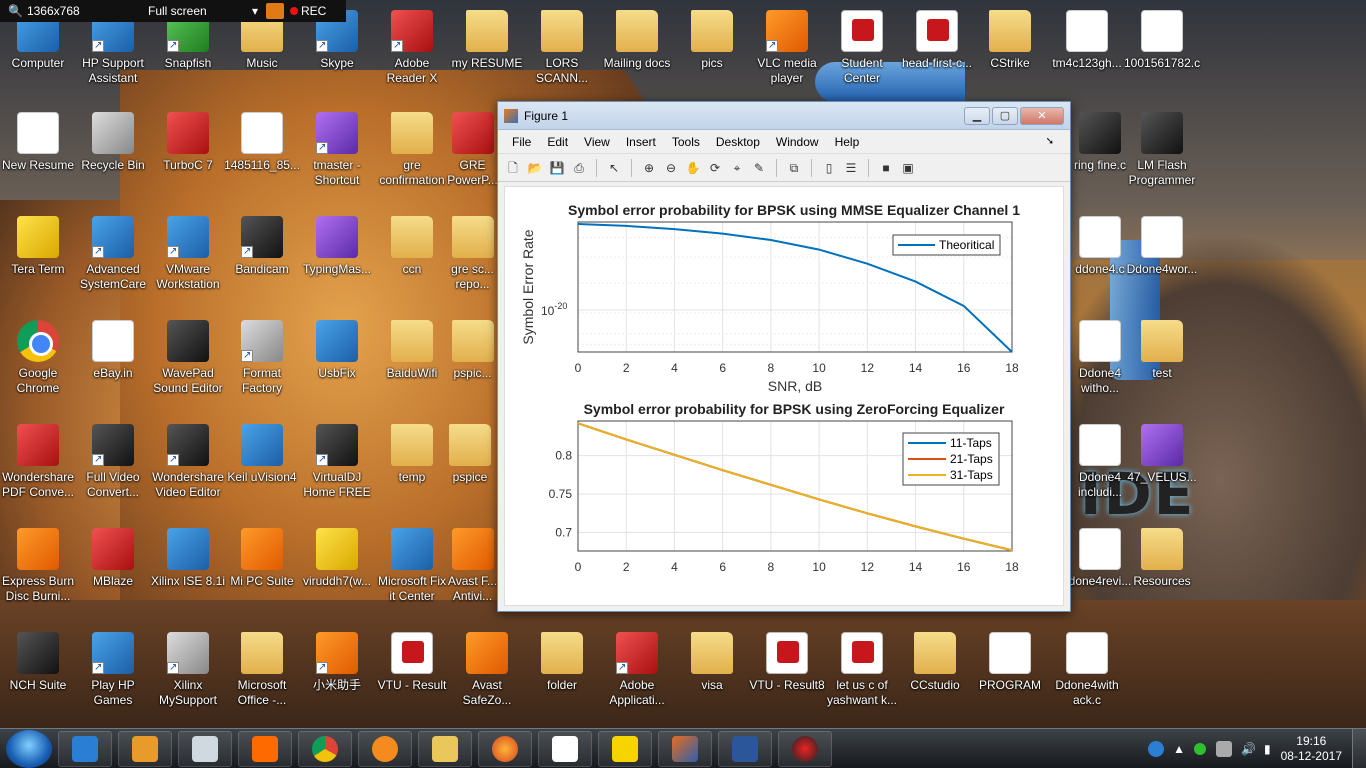 The height and width of the screenshot is (768, 1366). What do you see at coordinates (1311, 749) in the screenshot?
I see `clock: 19:16 08-12-2017` at bounding box center [1311, 749].